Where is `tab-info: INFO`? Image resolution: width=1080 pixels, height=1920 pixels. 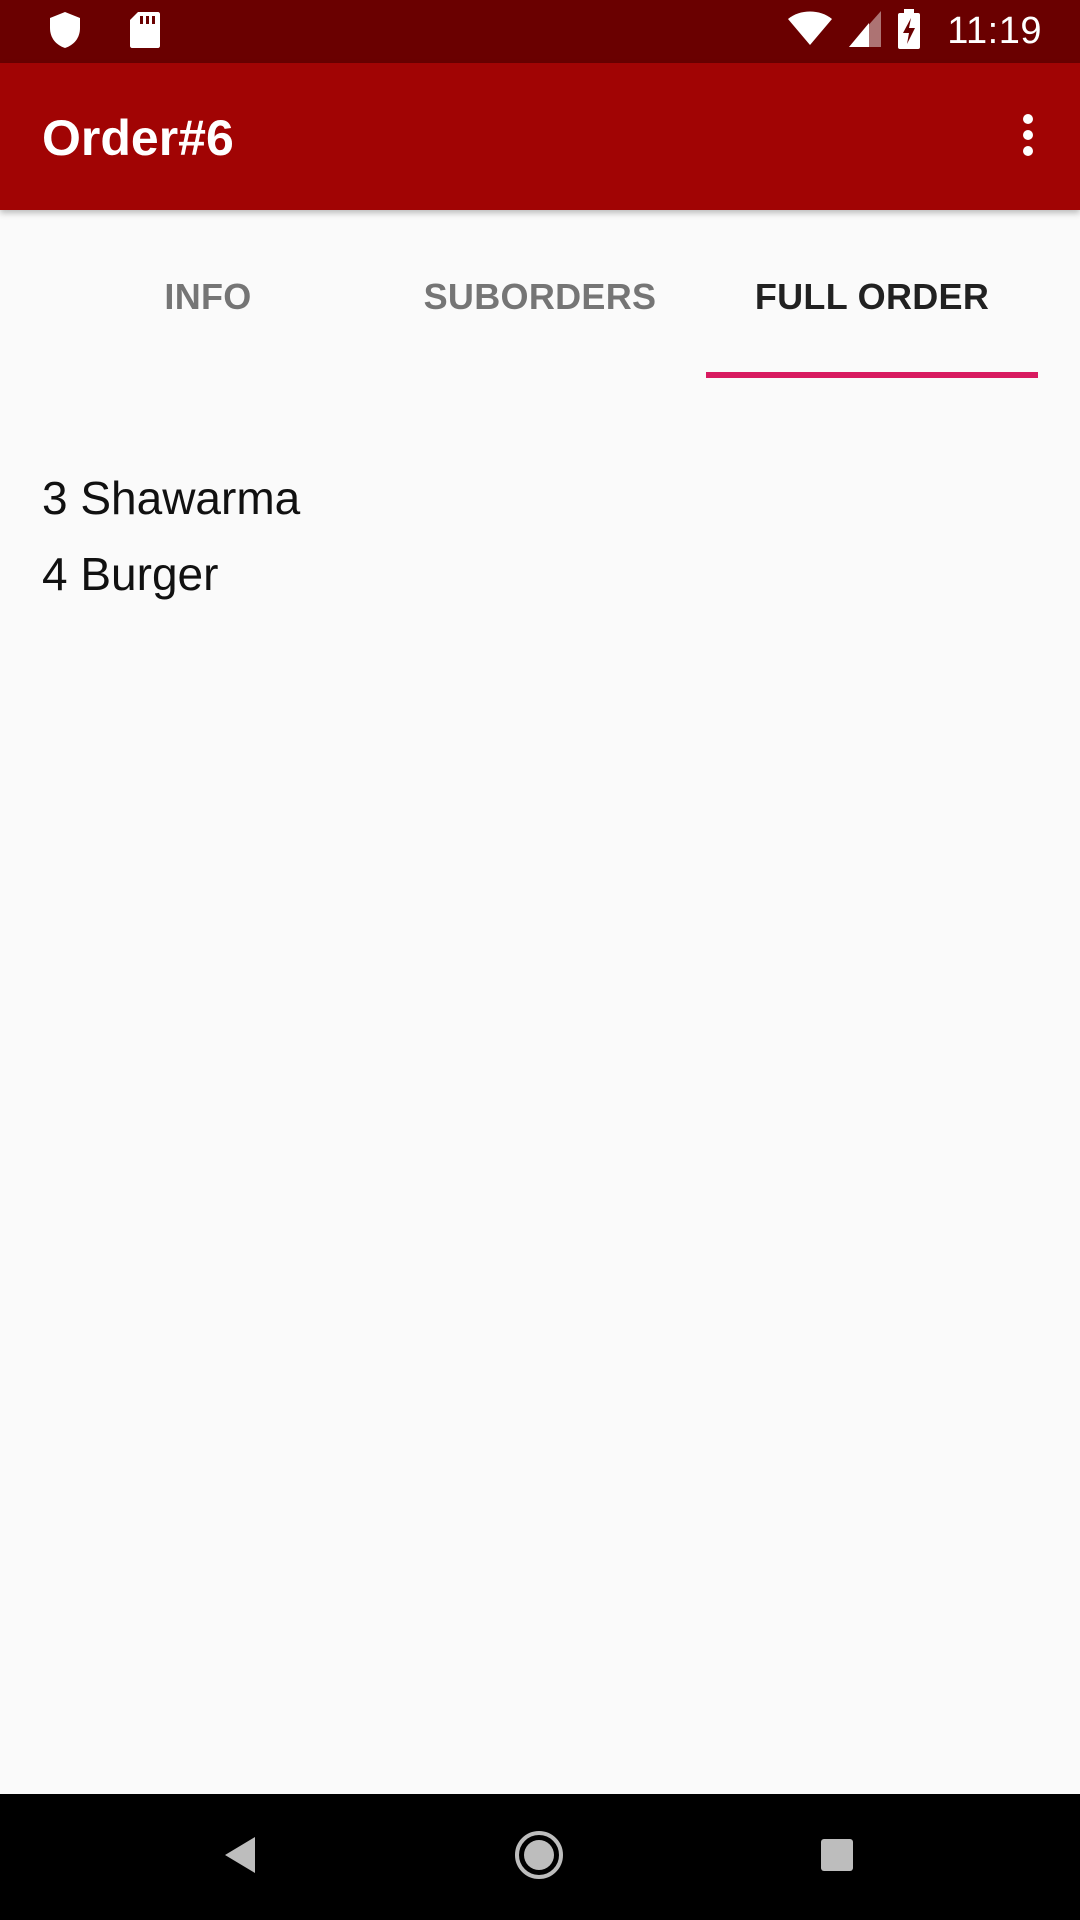 tab-info: INFO is located at coordinates (208, 294).